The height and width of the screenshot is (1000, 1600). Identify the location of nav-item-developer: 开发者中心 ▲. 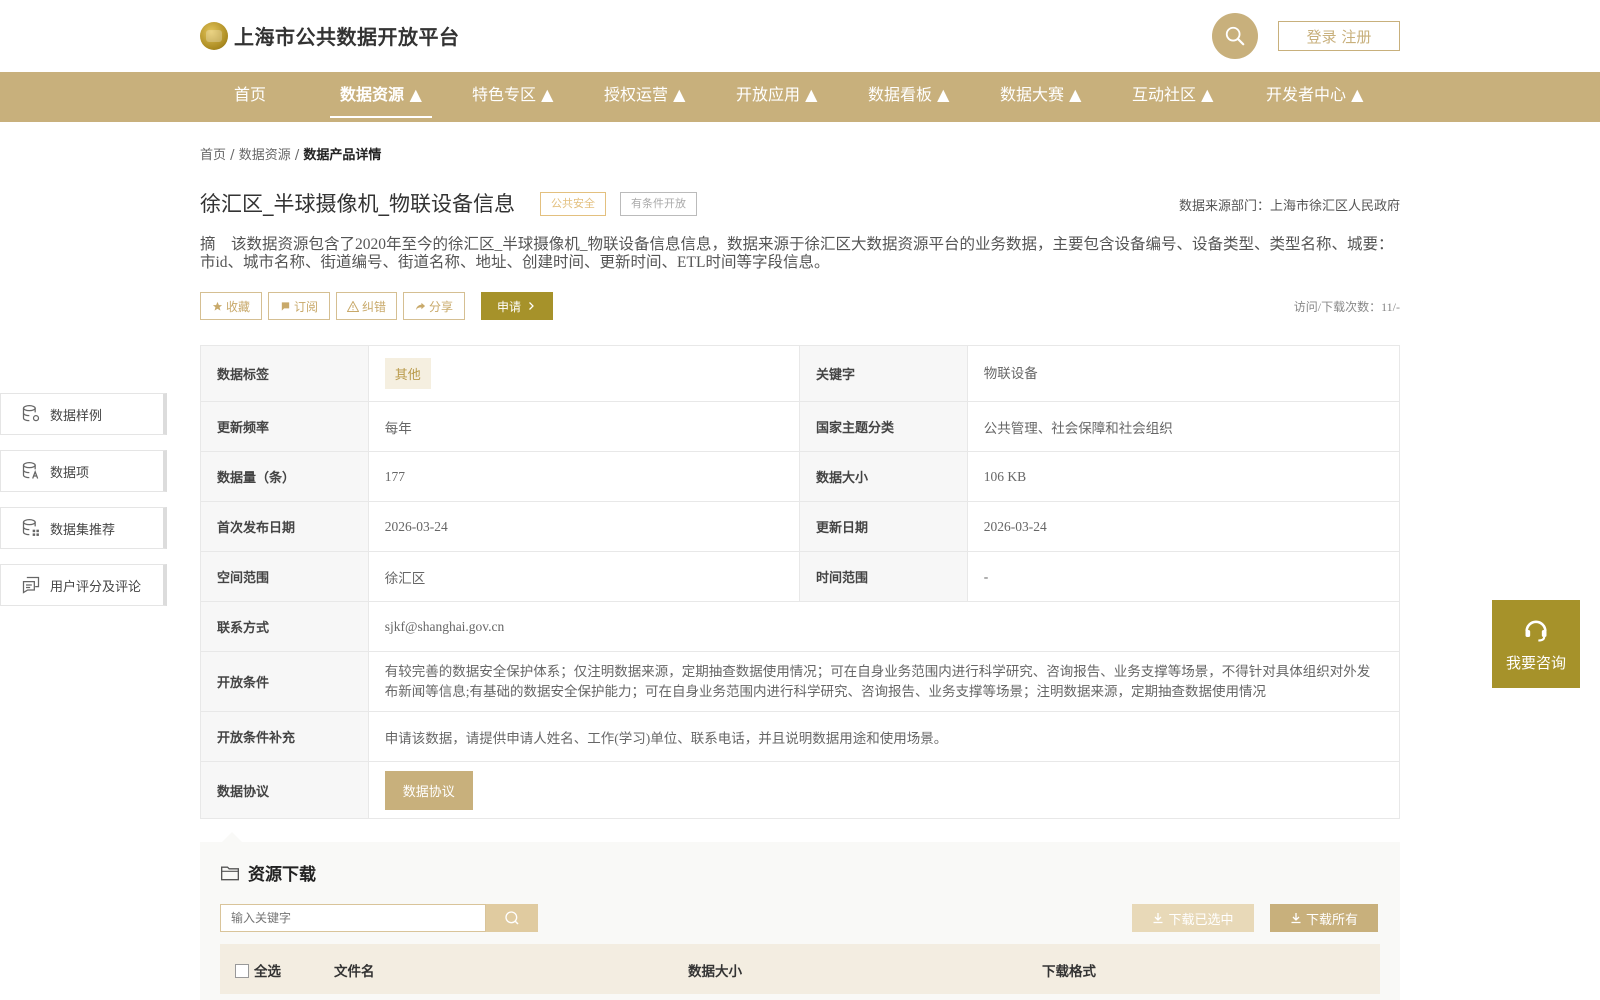
(1314, 97).